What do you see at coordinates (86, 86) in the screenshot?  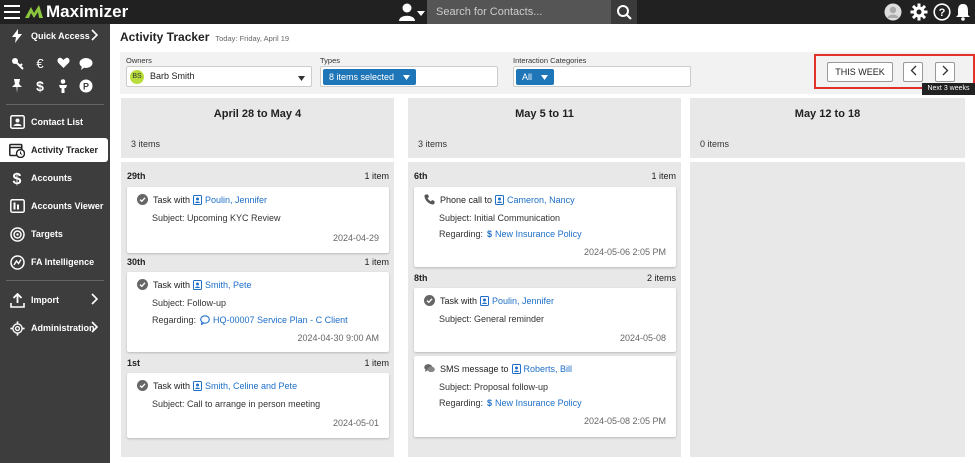 I see `p-badge-icon: P` at bounding box center [86, 86].